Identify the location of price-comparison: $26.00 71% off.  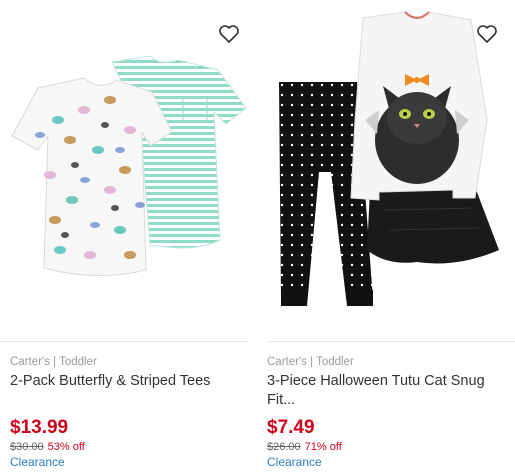
(304, 447).